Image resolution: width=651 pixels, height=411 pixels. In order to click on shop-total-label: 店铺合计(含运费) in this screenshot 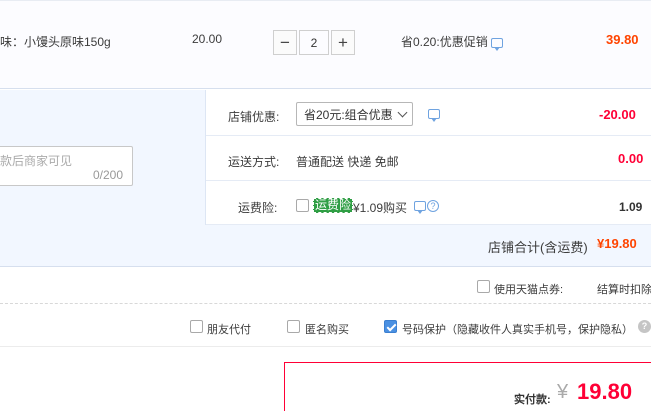, I will do `click(538, 247)`.